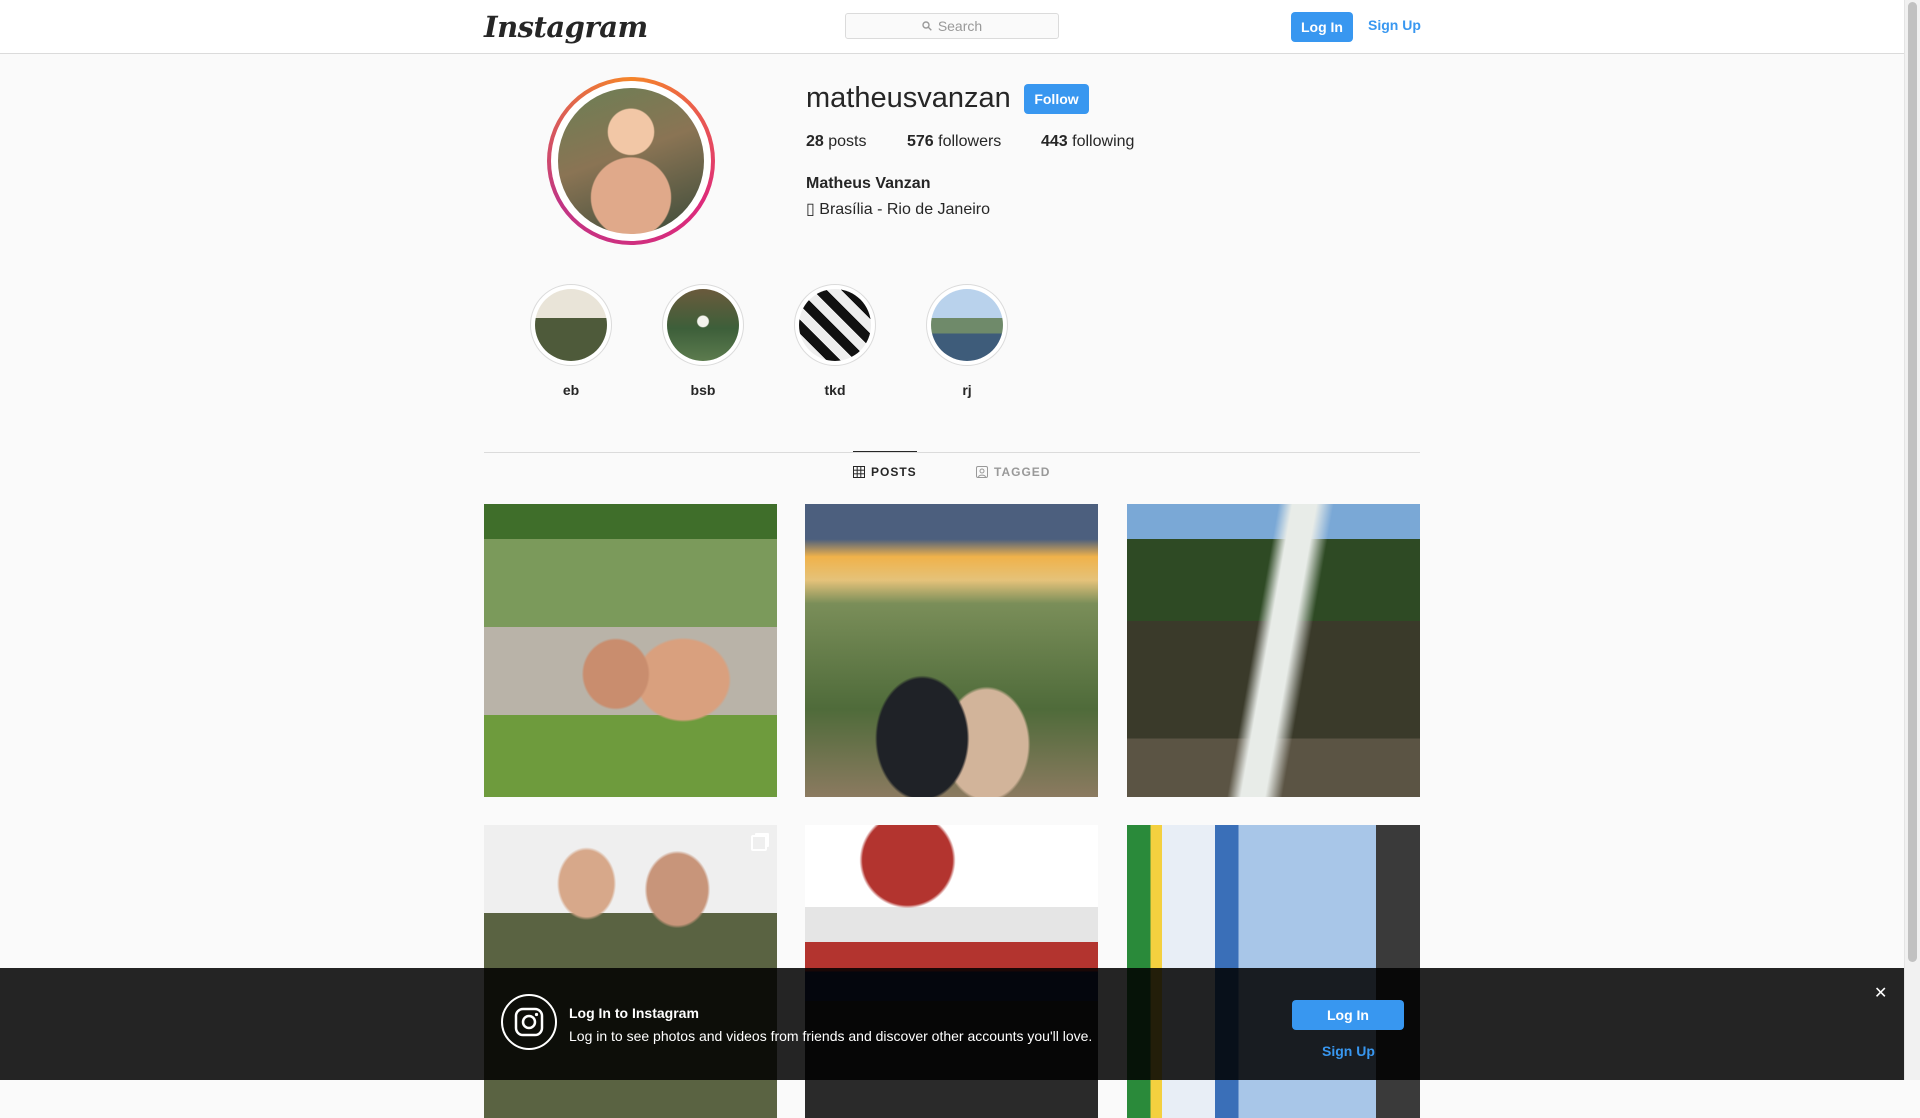 This screenshot has width=1920, height=1118. Describe the element at coordinates (885, 451) in the screenshot. I see `active-tab-indicator` at that location.